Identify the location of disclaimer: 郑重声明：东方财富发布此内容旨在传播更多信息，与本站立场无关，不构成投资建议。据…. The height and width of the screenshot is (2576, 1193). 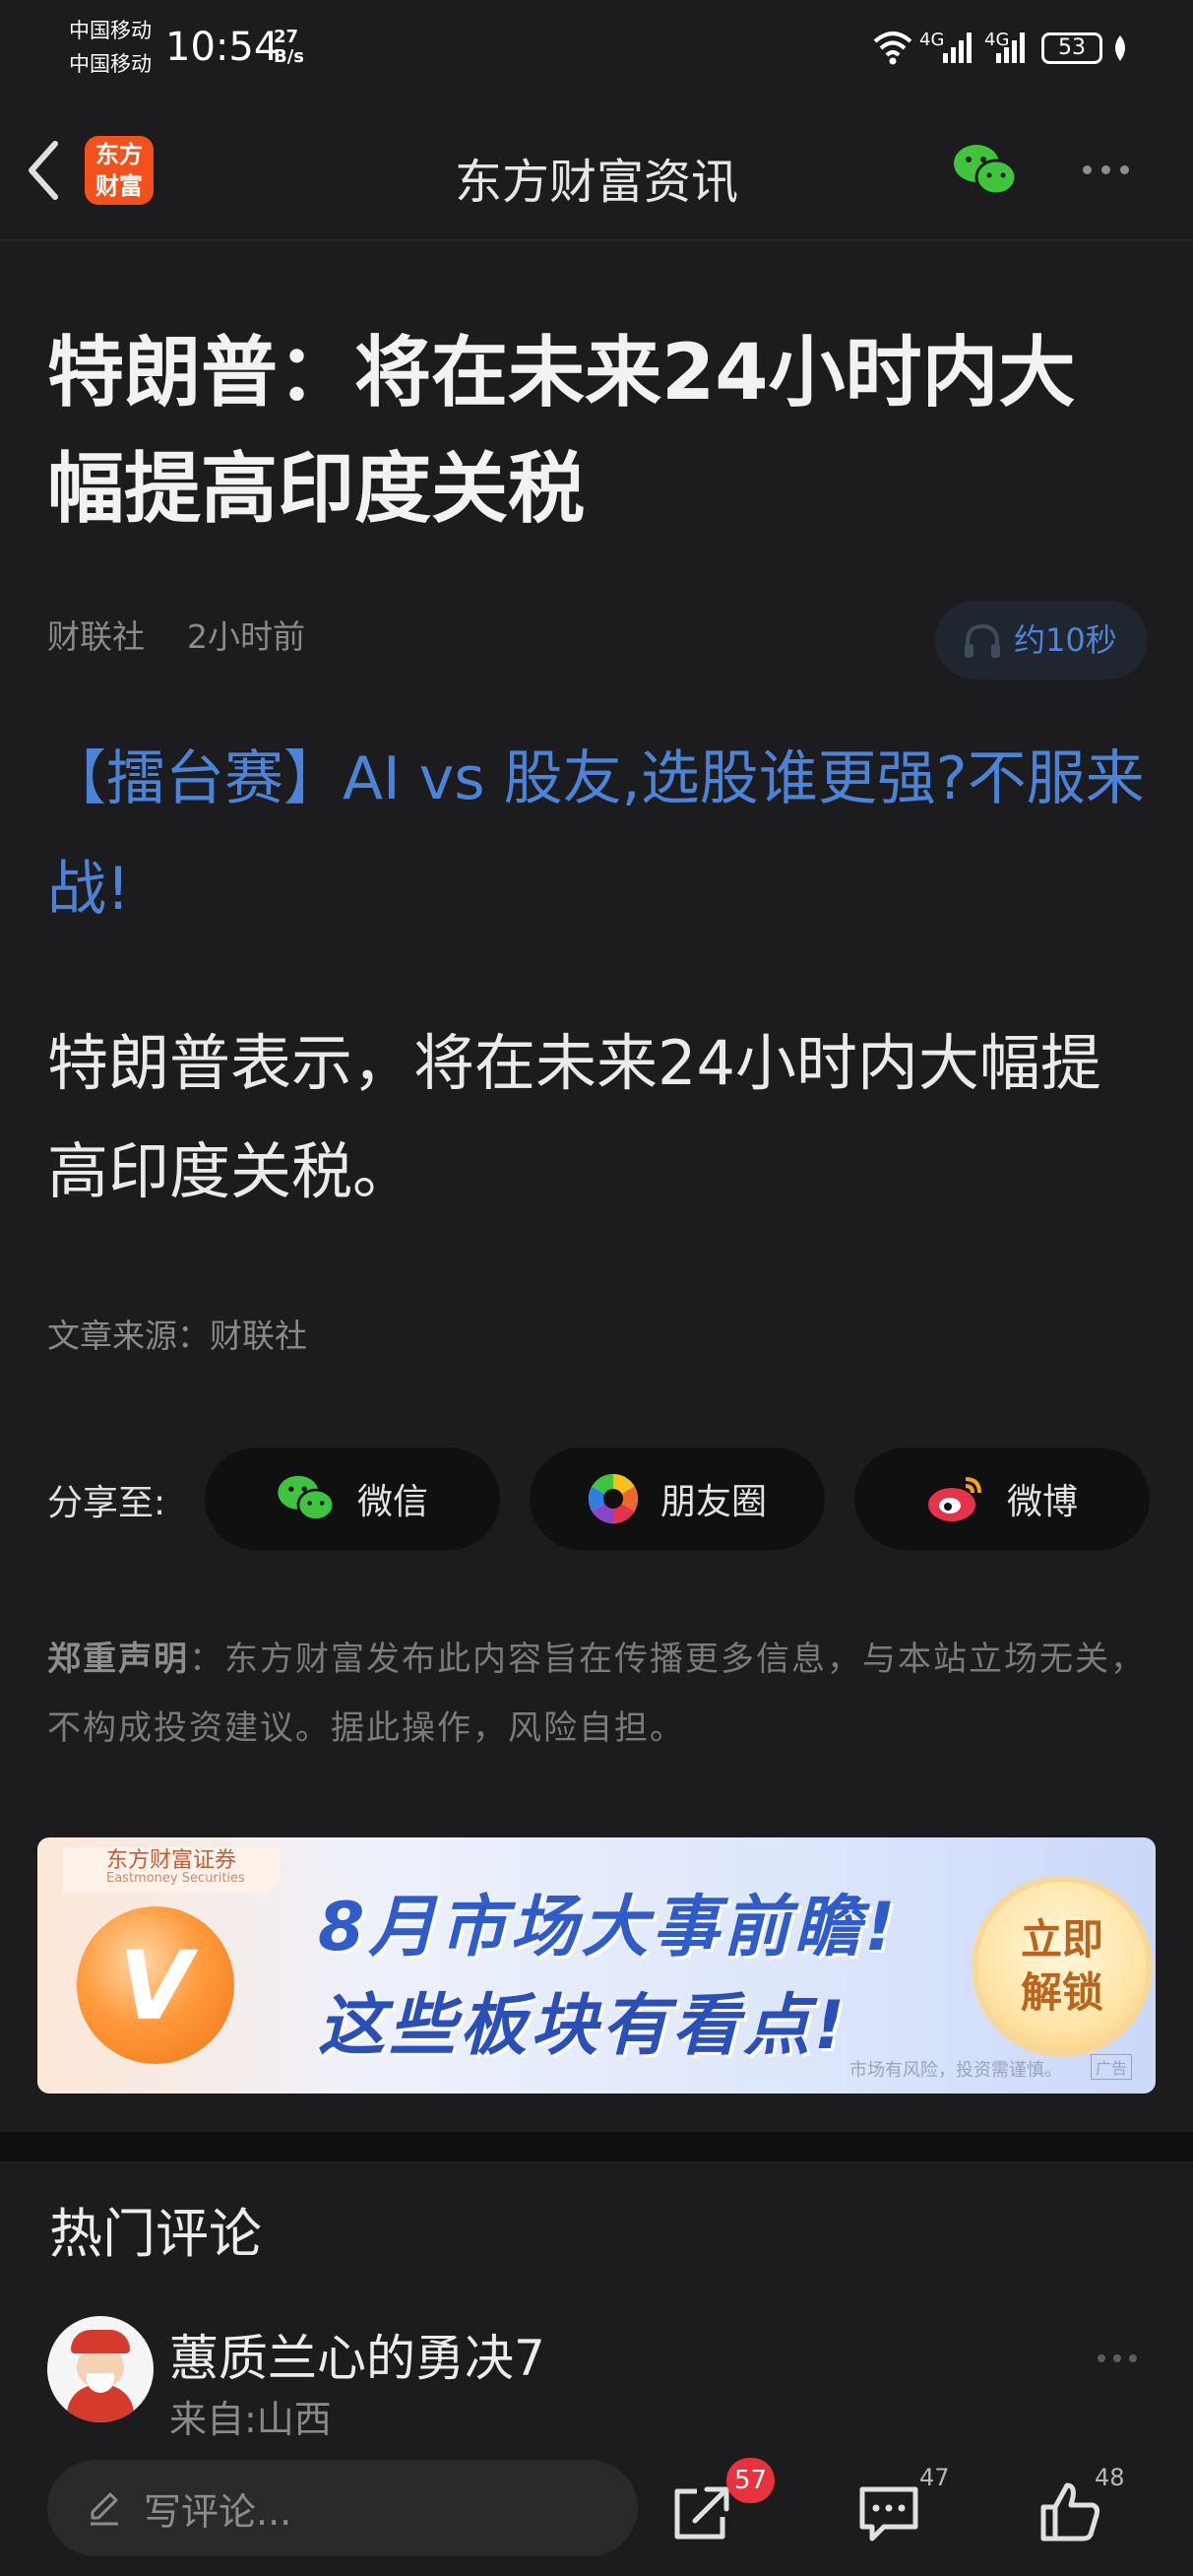
(598, 1694).